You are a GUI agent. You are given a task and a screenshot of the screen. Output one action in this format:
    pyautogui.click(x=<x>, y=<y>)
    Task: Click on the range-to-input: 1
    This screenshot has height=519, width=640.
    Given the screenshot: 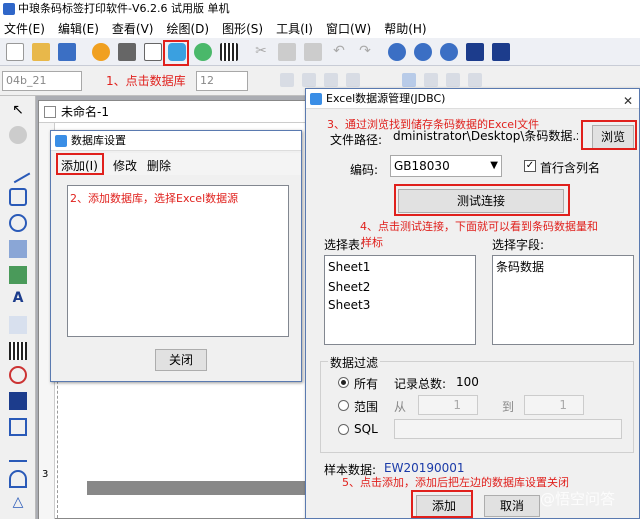 What is the action you would take?
    pyautogui.click(x=554, y=405)
    